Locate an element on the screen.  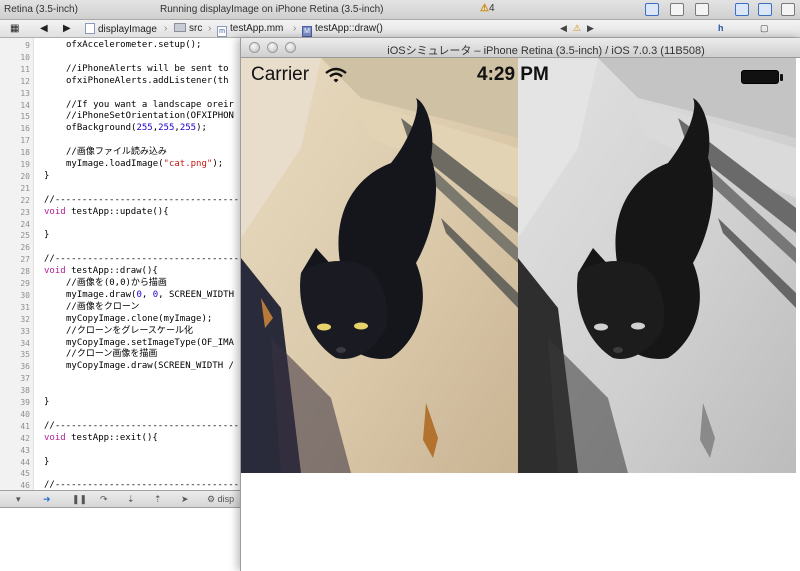
debug-target-label: ⚙ disp is located at coordinates (221, 499).